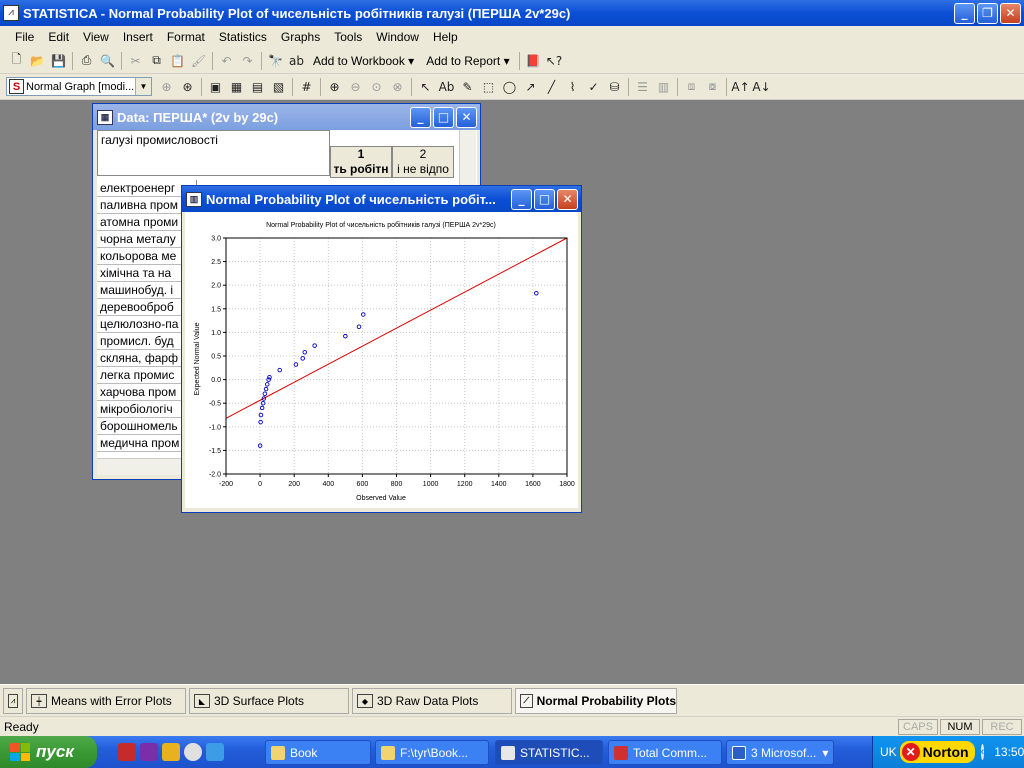  What do you see at coordinates (215, 752) in the screenshot?
I see `internet-explorer-icon` at bounding box center [215, 752].